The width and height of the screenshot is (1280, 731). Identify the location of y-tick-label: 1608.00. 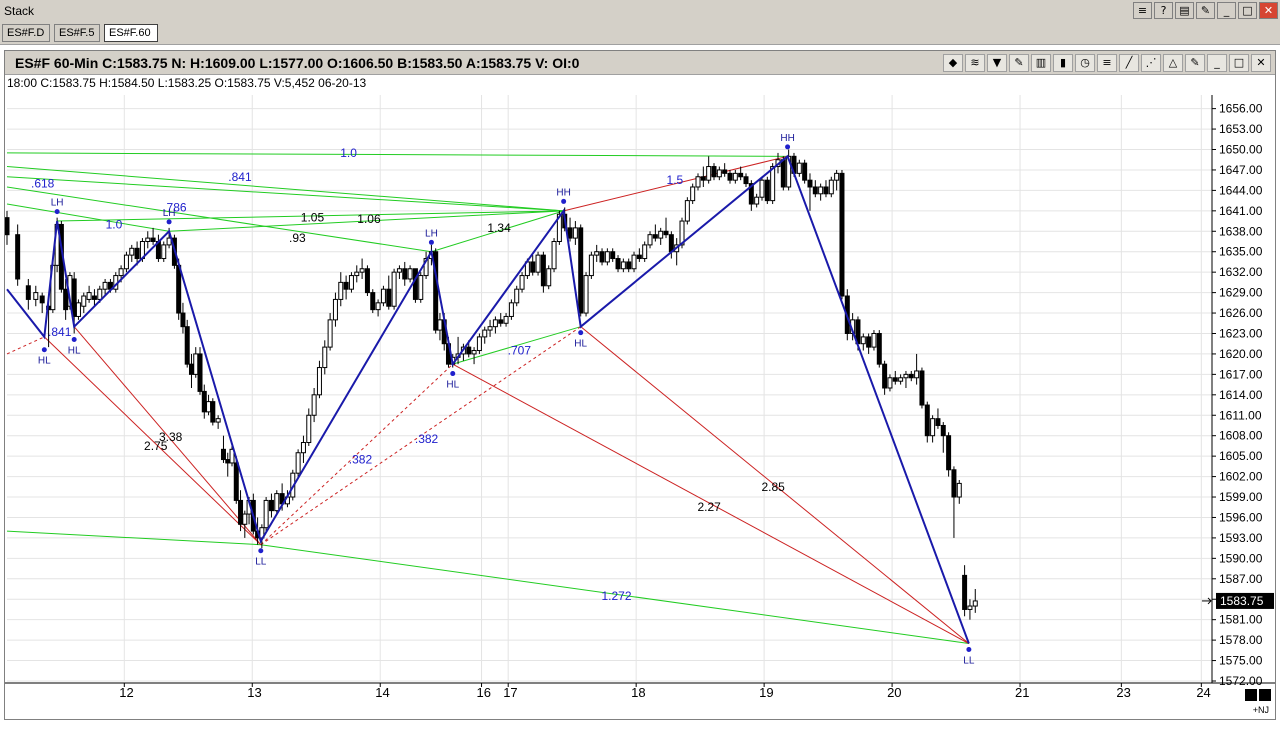
(1241, 436).